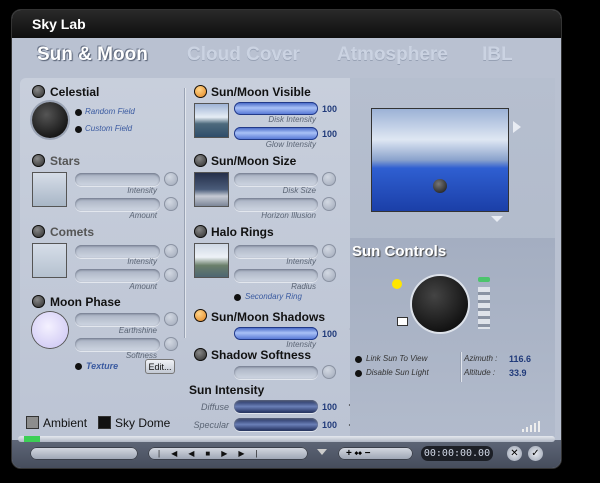  What do you see at coordinates (38, 231) in the screenshot?
I see `comets-toggle` at bounding box center [38, 231].